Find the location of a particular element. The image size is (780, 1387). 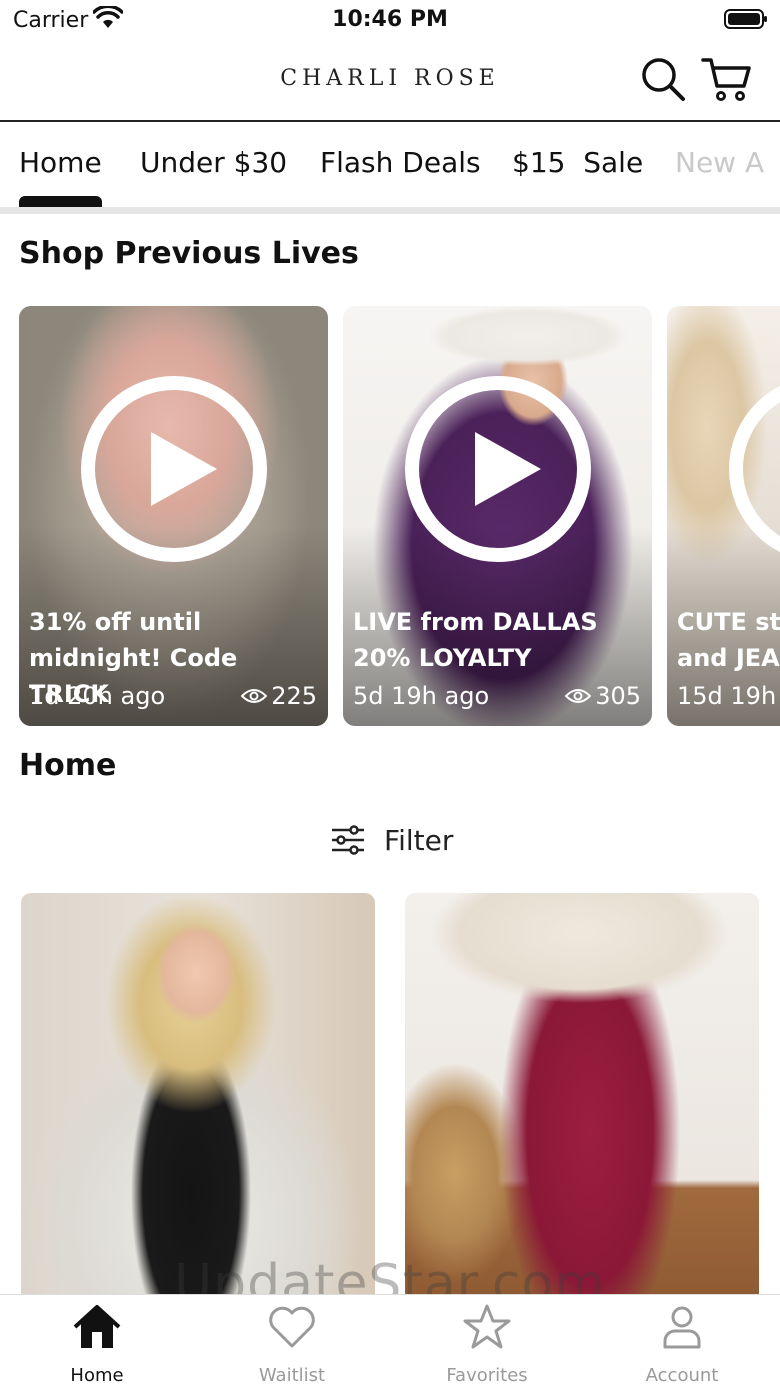

lives-section-title: Shop Previous Lives is located at coordinates (189, 253).